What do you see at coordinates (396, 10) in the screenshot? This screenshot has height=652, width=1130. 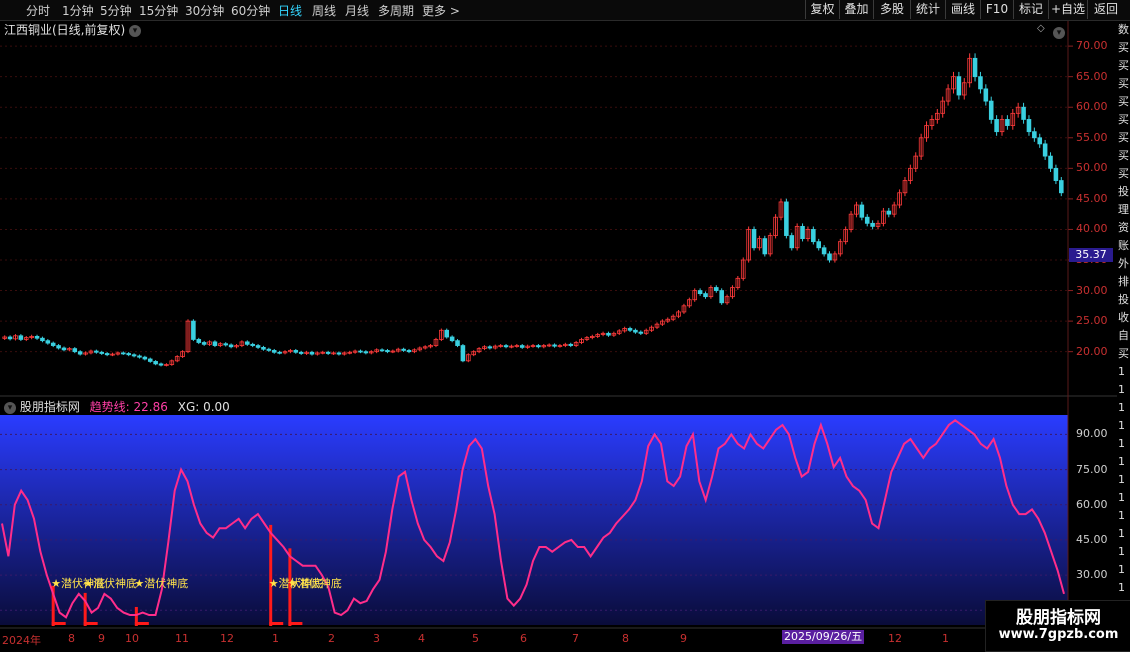 I see `tab-multi-period: 多周期` at bounding box center [396, 10].